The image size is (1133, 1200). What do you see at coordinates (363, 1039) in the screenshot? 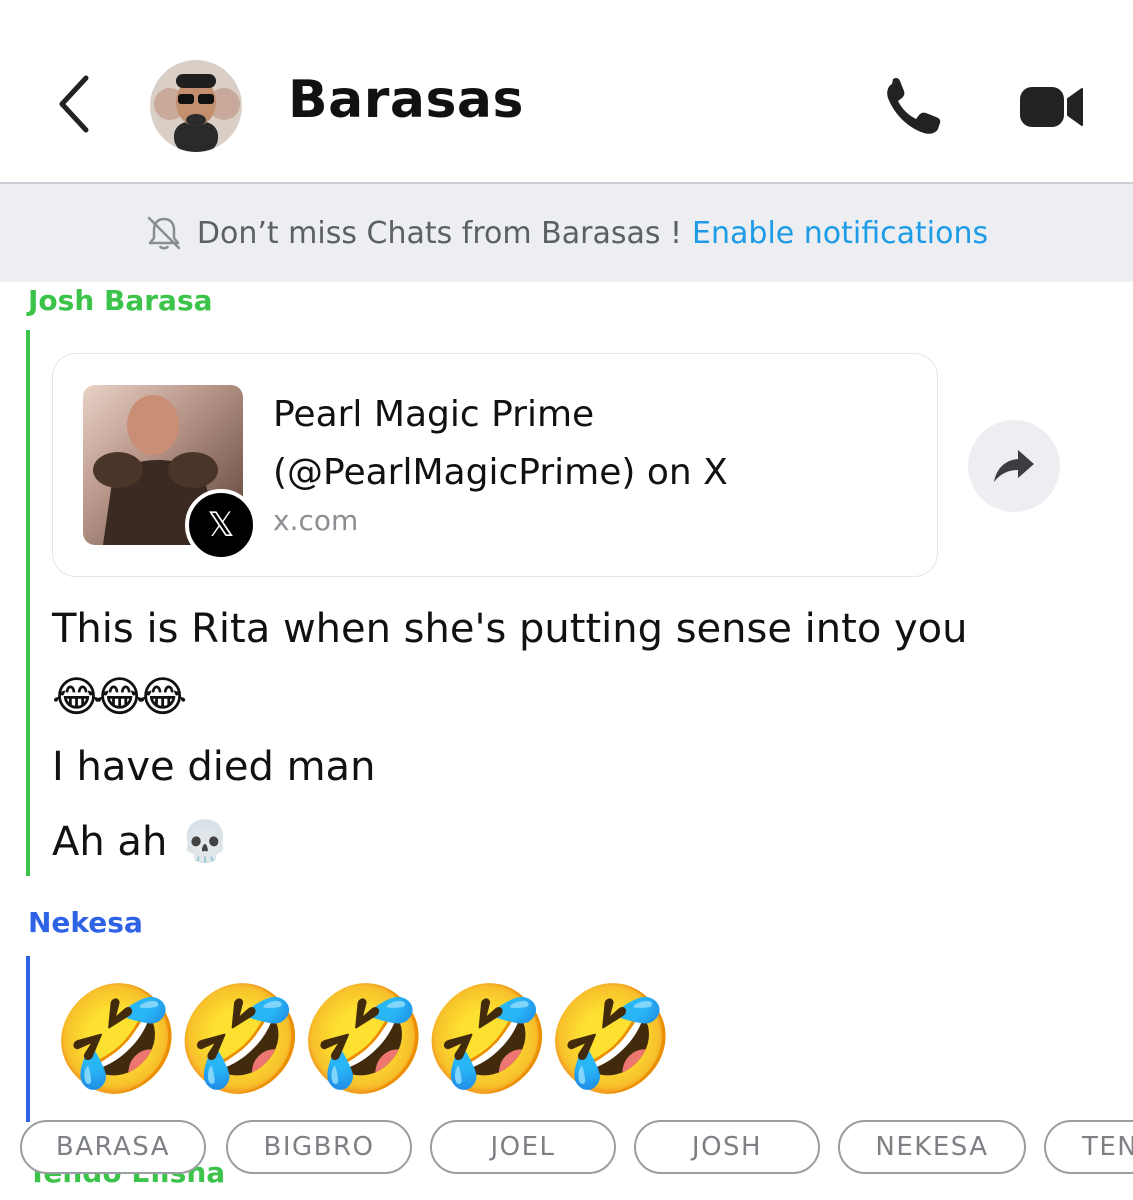
I see `emoji-message: 🤣🤣🤣🤣🤣` at bounding box center [363, 1039].